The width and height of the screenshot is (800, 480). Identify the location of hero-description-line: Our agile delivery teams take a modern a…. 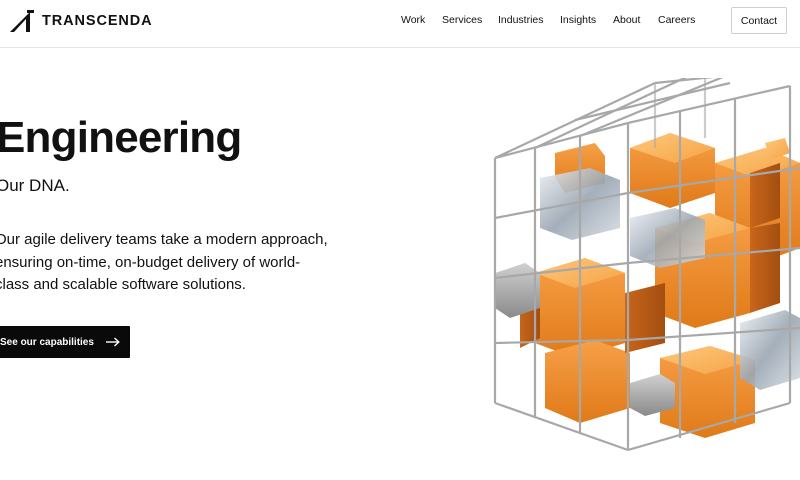
(164, 239).